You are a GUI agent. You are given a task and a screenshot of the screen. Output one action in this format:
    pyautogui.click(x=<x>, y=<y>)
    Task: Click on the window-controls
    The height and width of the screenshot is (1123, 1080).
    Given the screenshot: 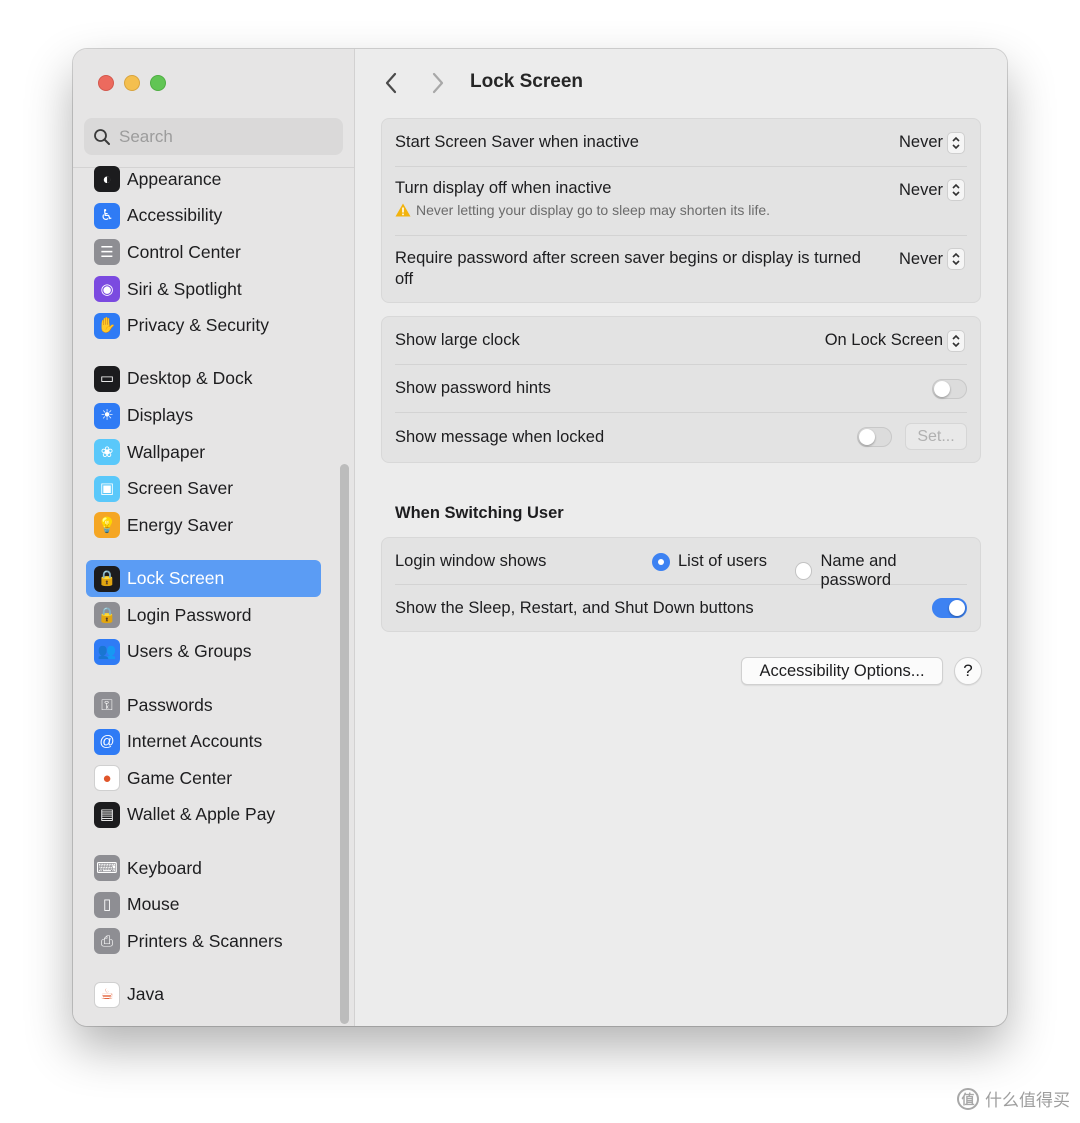 What is the action you would take?
    pyautogui.click(x=132, y=83)
    